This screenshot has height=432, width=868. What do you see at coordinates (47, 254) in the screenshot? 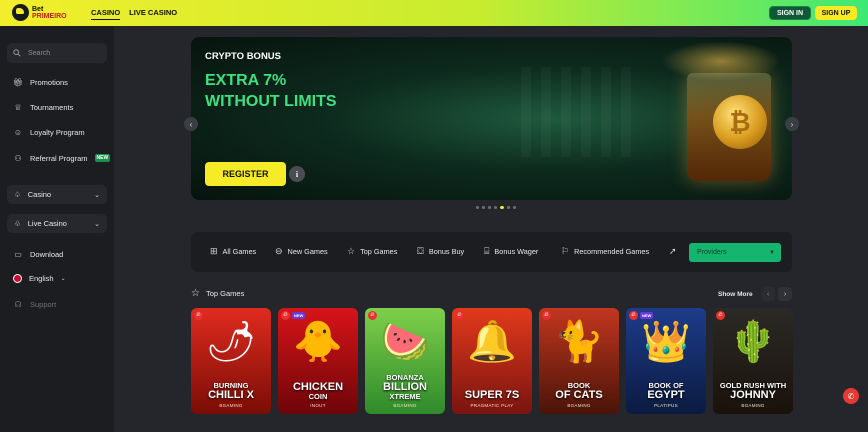
I see `sidebar-item-label: Download` at bounding box center [47, 254].